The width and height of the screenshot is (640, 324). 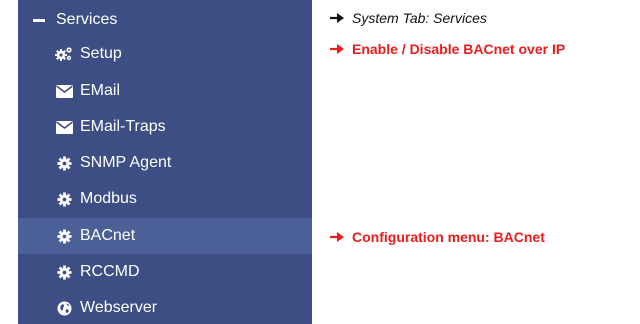 I want to click on sidebar-item-email-traps: EMail-Traps, so click(x=165, y=127).